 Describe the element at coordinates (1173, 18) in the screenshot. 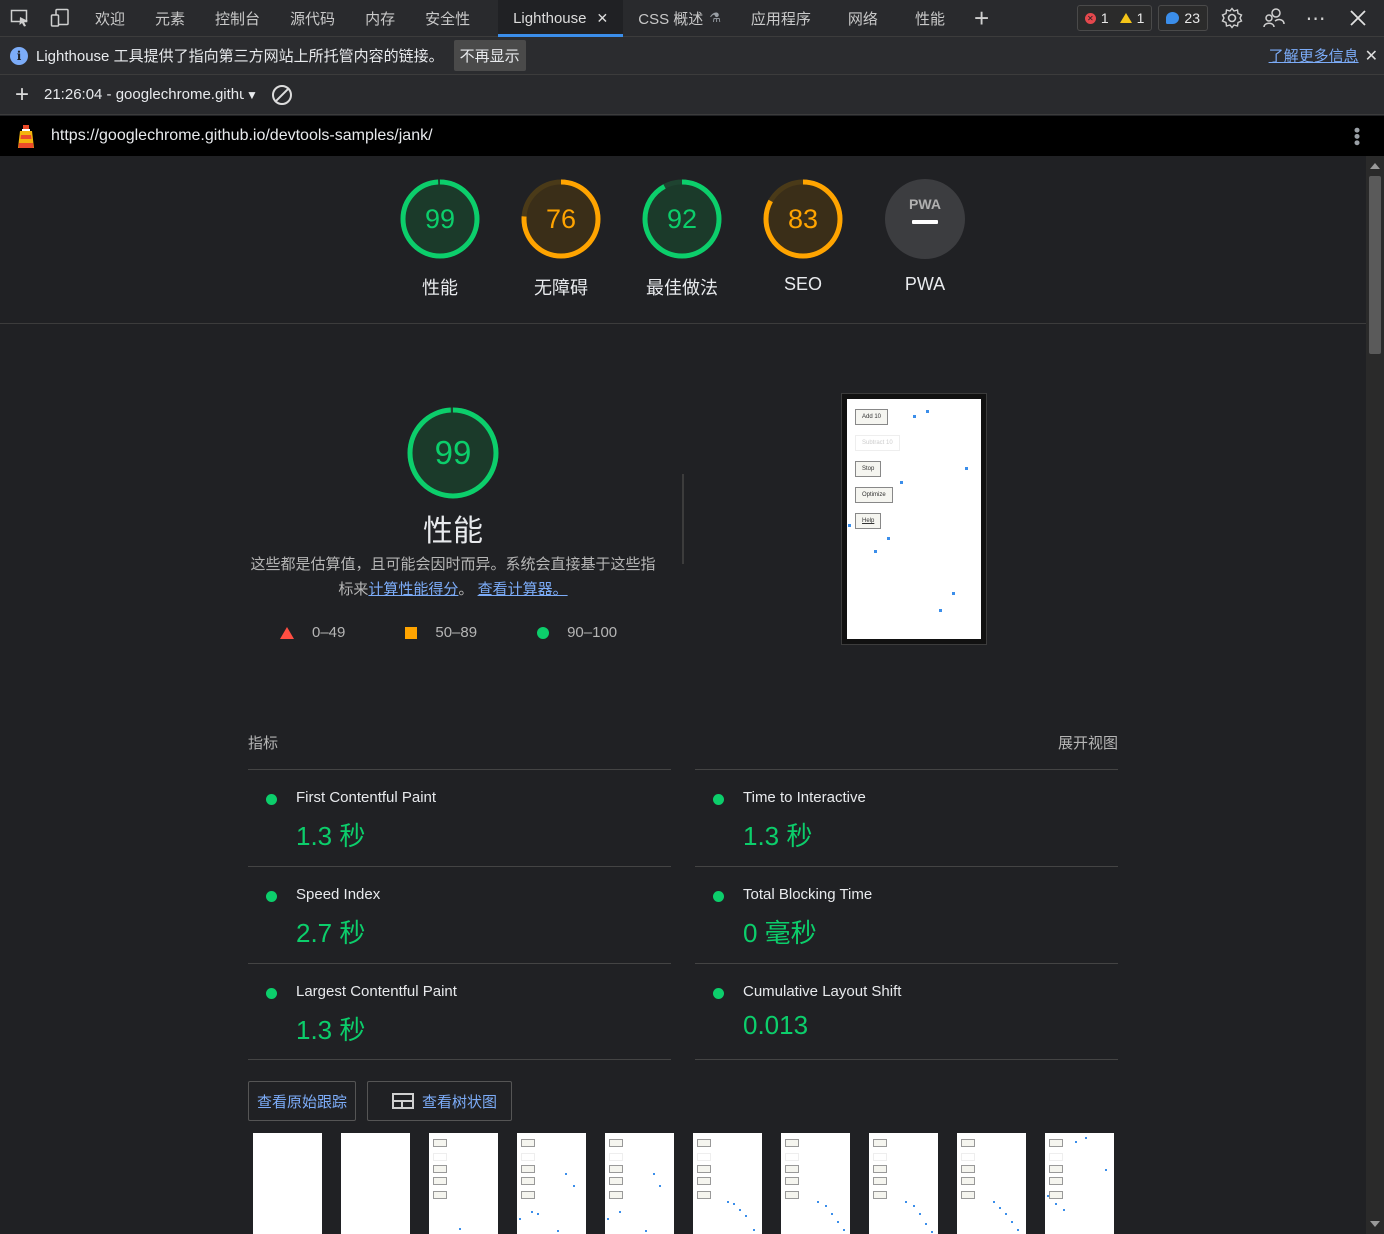

I see `message-icon` at that location.